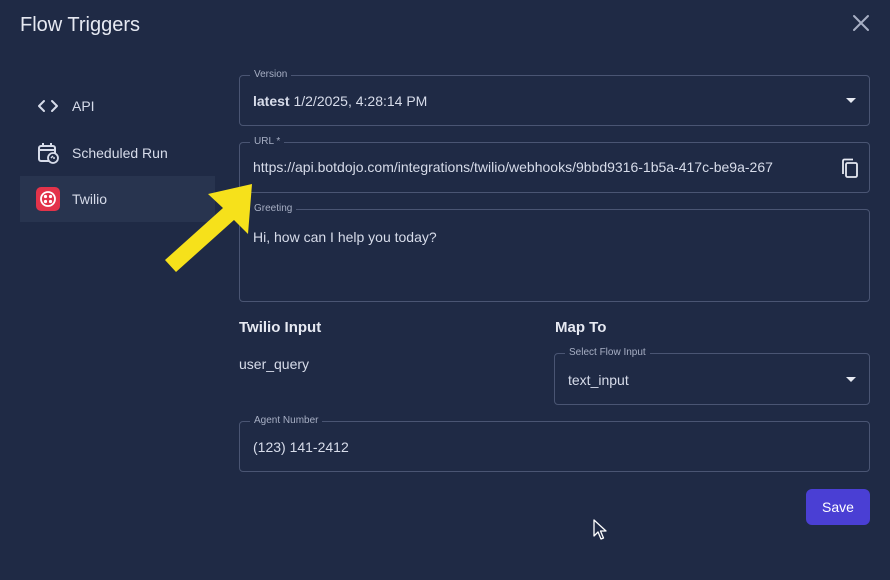 This screenshot has height=580, width=890. I want to click on twilio-input-header: Twilio Input, so click(280, 327).